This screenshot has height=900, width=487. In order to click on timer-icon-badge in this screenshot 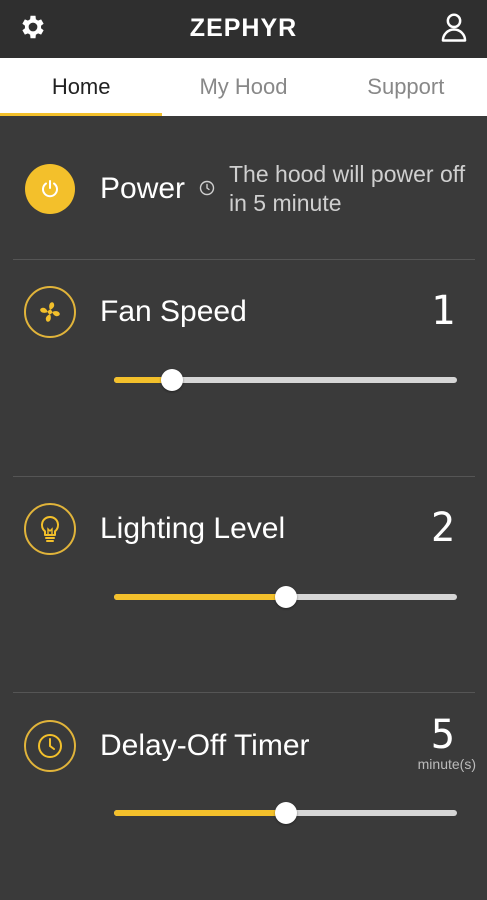, I will do `click(50, 746)`.